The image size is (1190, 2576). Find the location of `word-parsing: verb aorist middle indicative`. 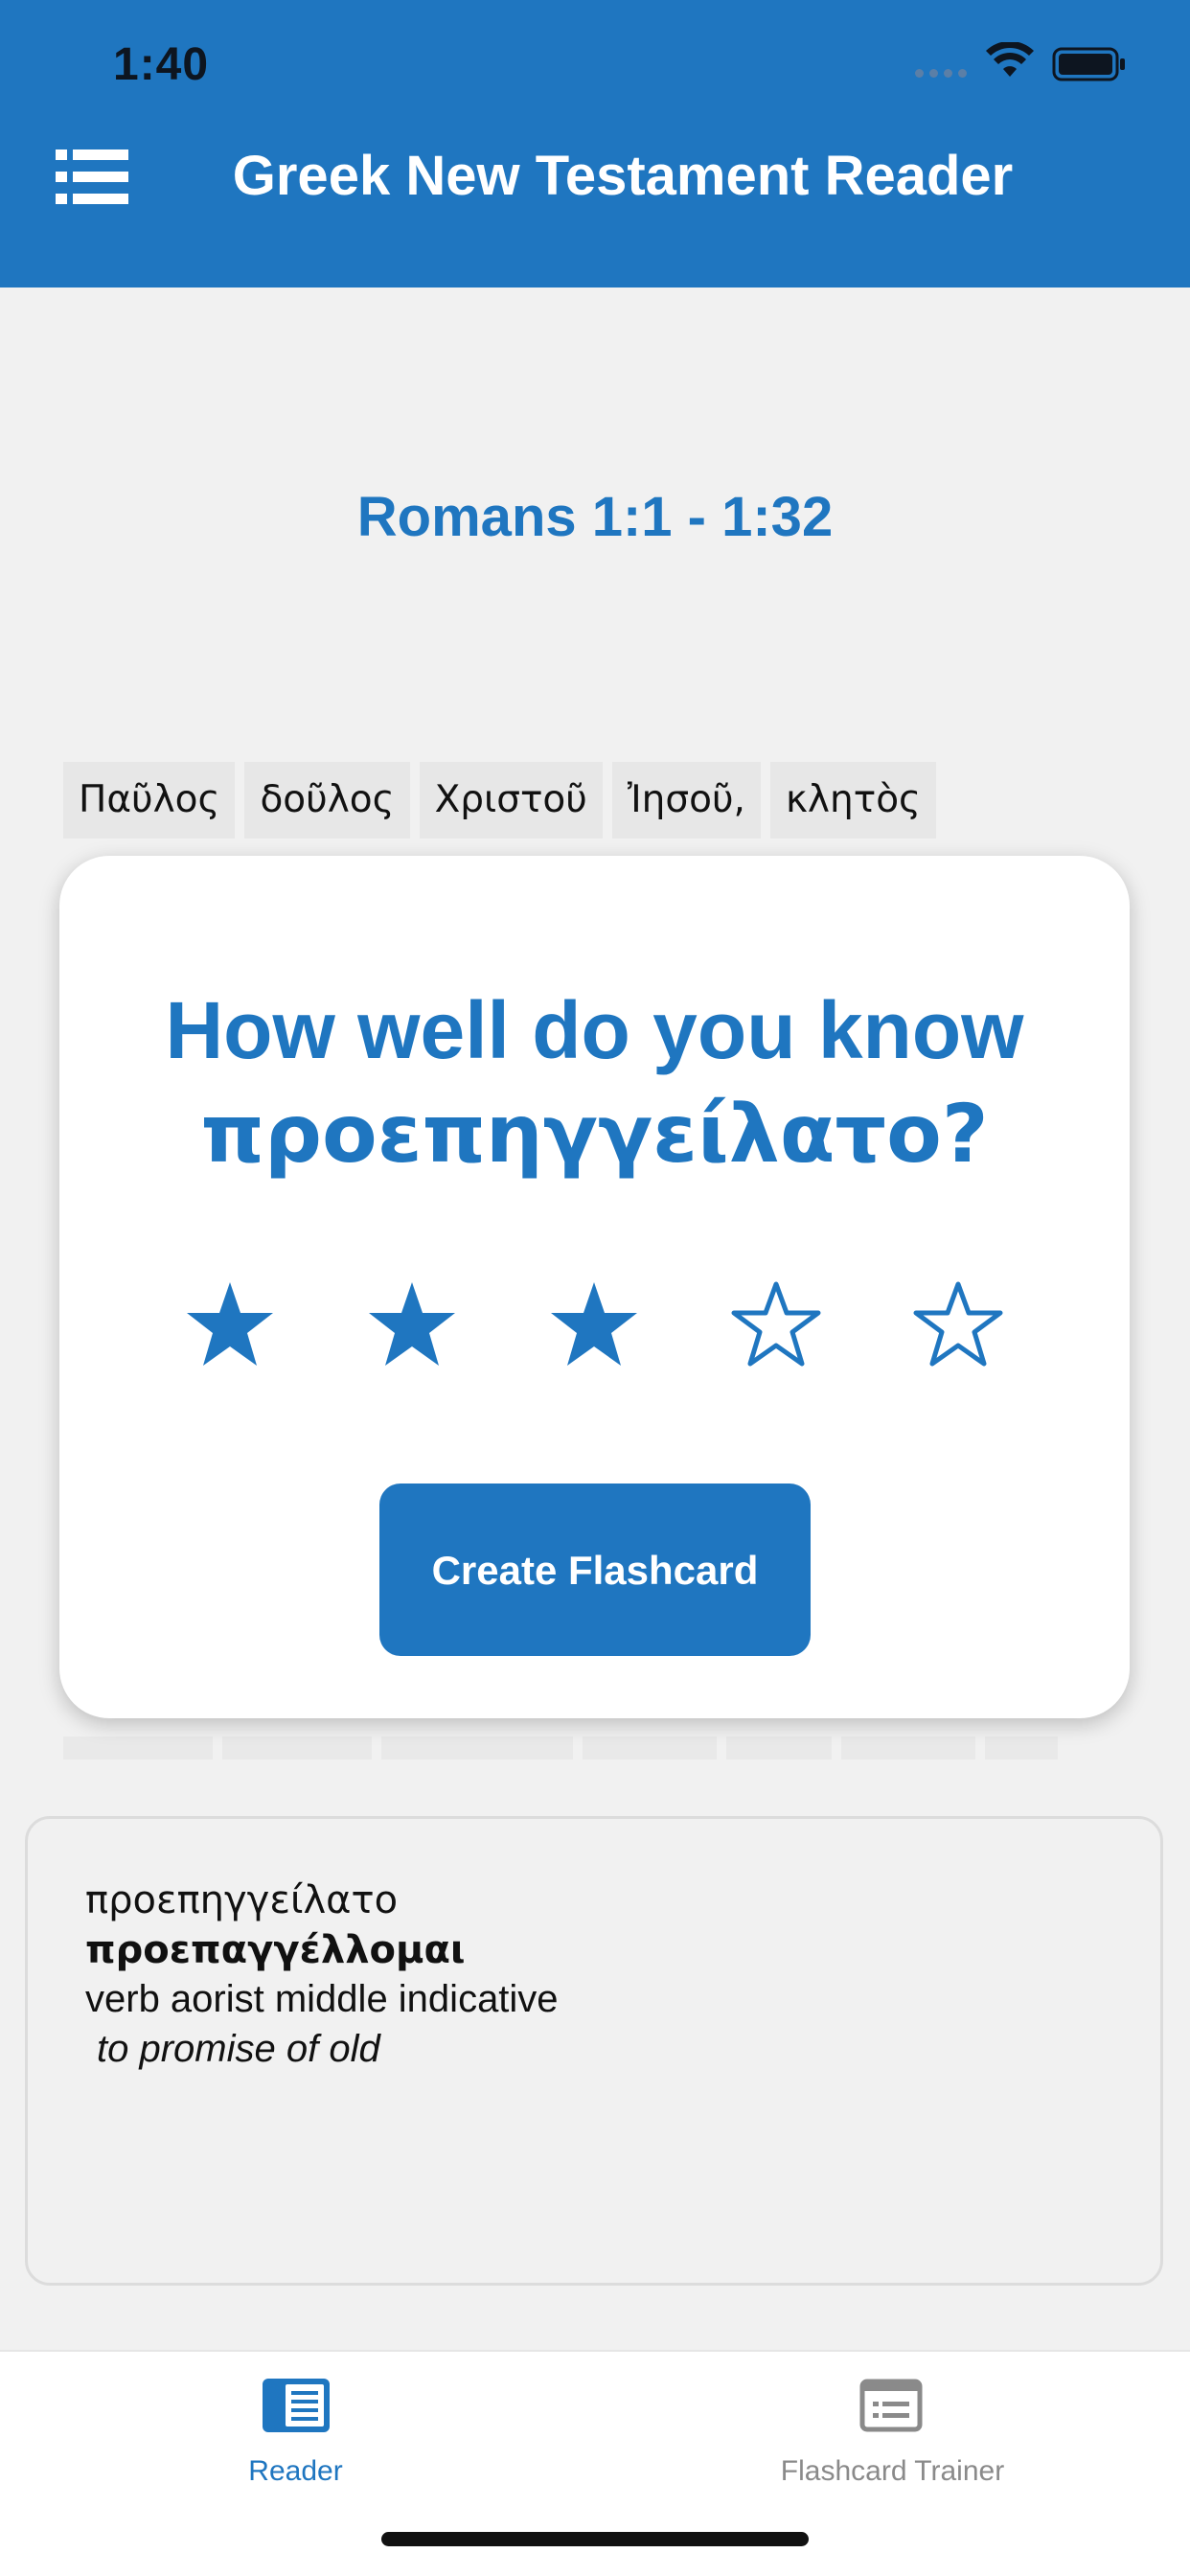

word-parsing: verb aorist middle indicative is located at coordinates (322, 1999).